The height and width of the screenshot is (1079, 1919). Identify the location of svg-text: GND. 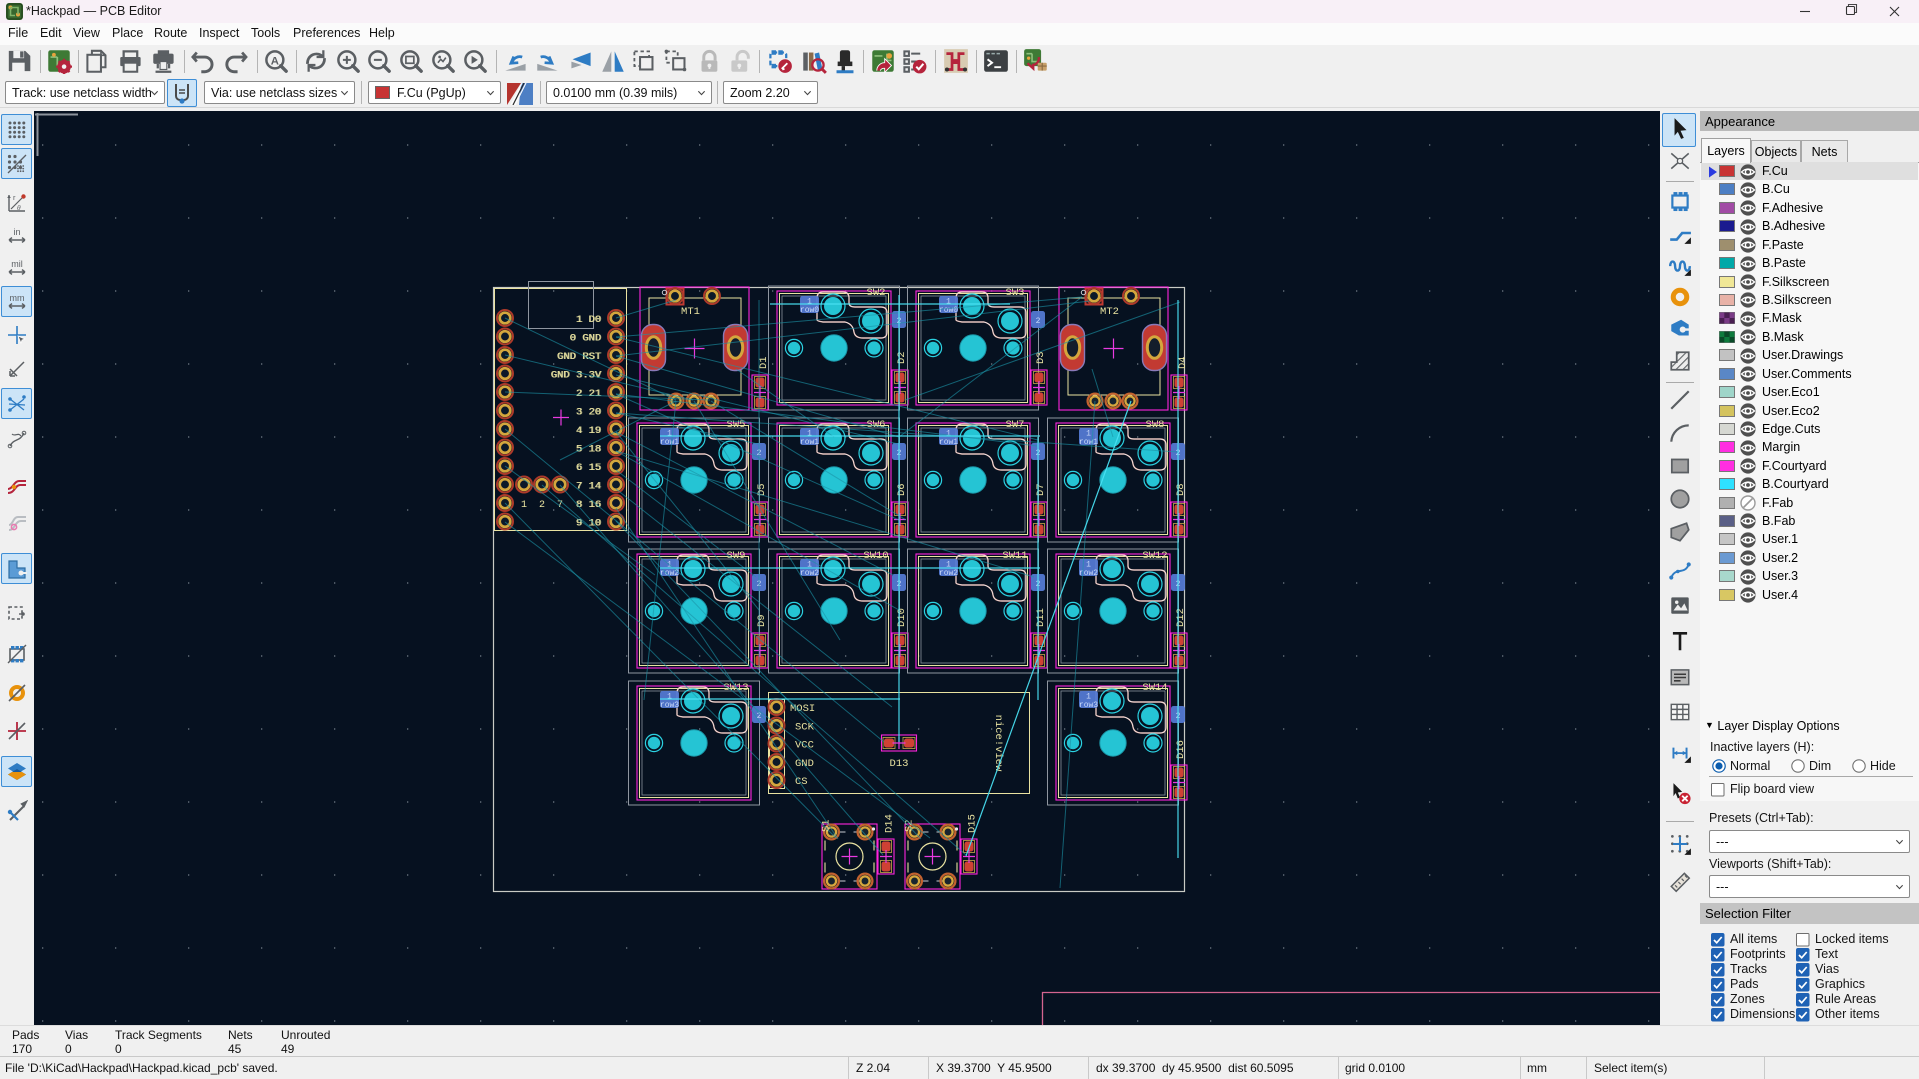
(804, 764).